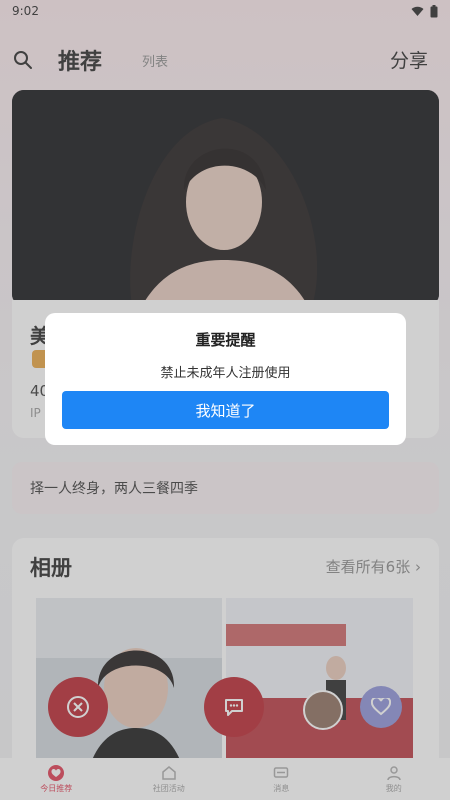 Image resolution: width=450 pixels, height=800 pixels. What do you see at coordinates (225, 410) in the screenshot?
I see `confirm-button: 我知道了` at bounding box center [225, 410].